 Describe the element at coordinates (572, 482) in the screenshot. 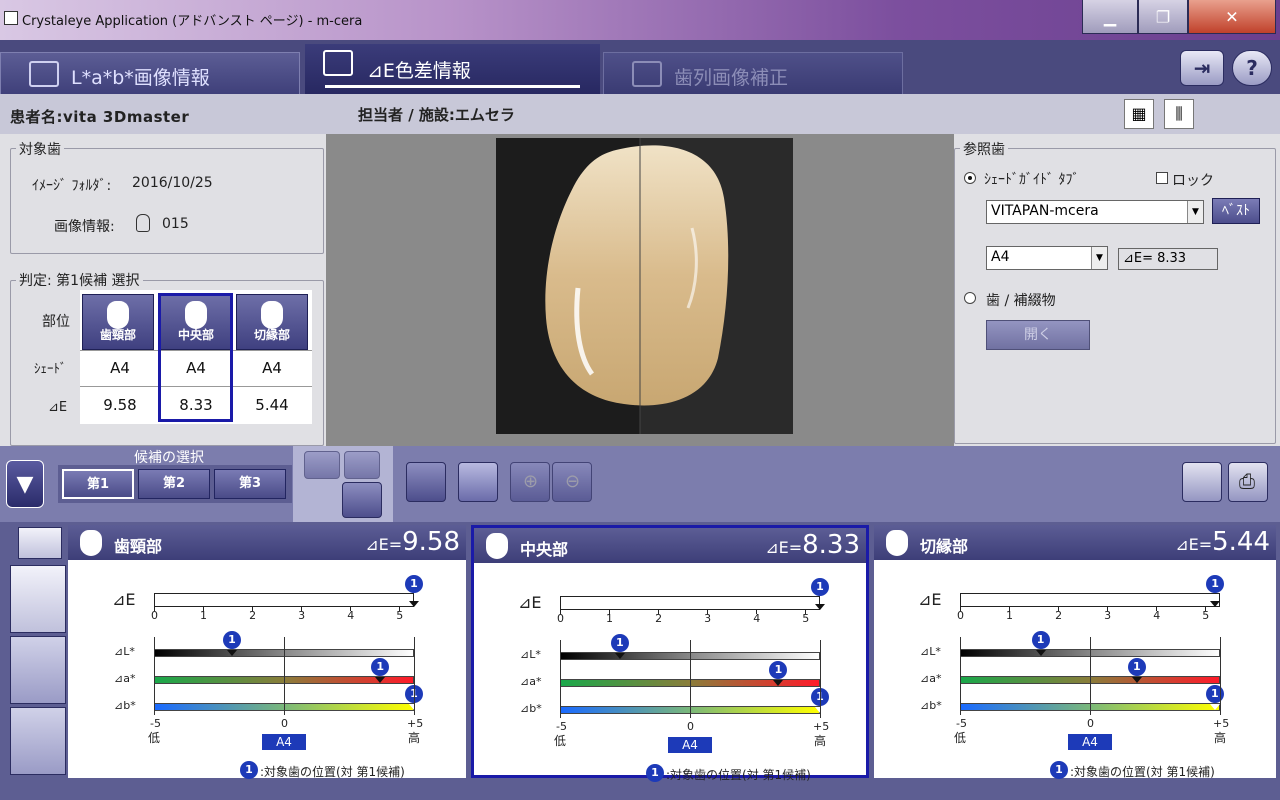

I see `zoom-out-button: ⊖` at that location.